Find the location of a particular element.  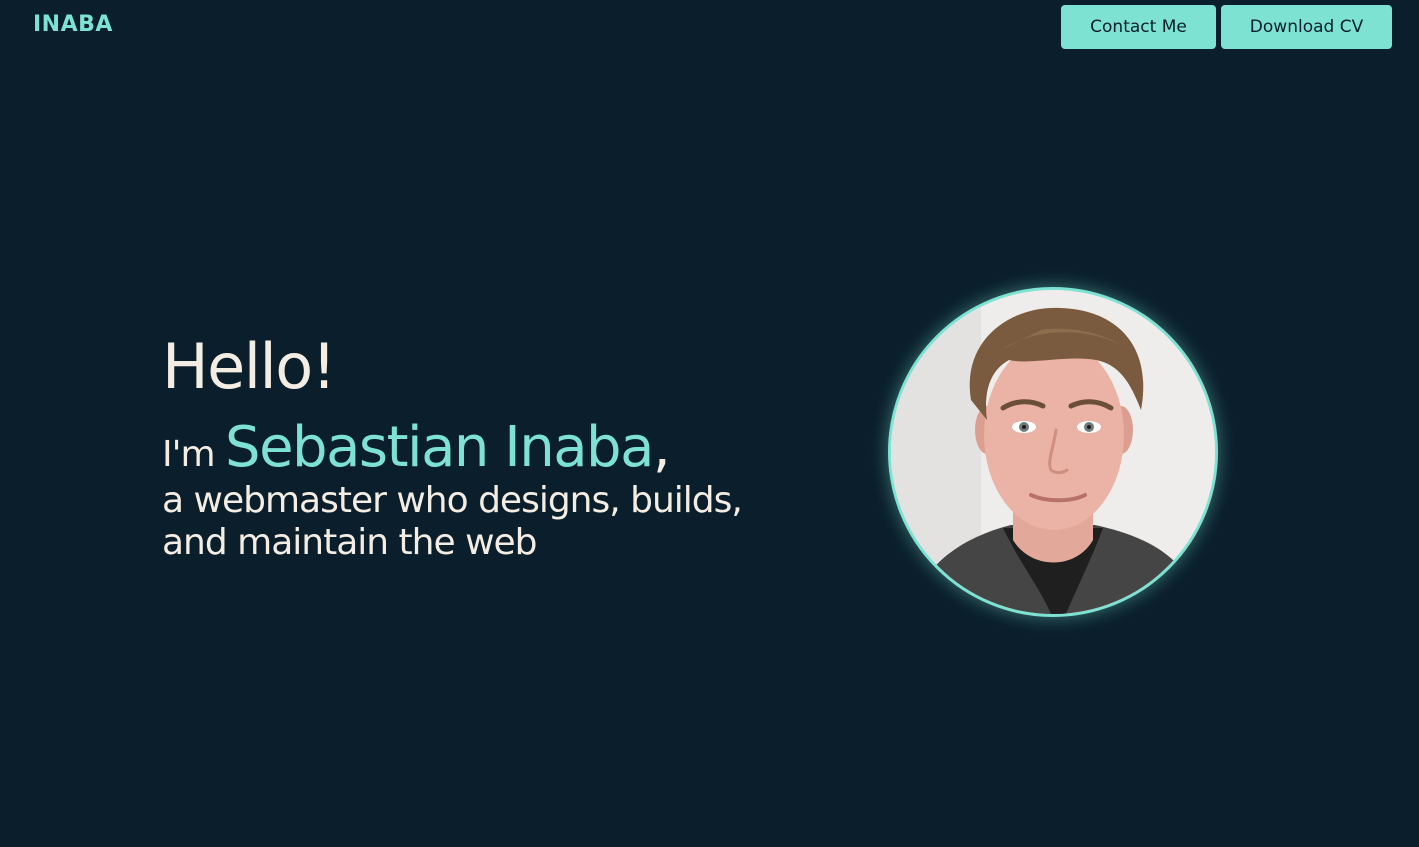

top-nav: Contact Me Download CV is located at coordinates (1226, 27).